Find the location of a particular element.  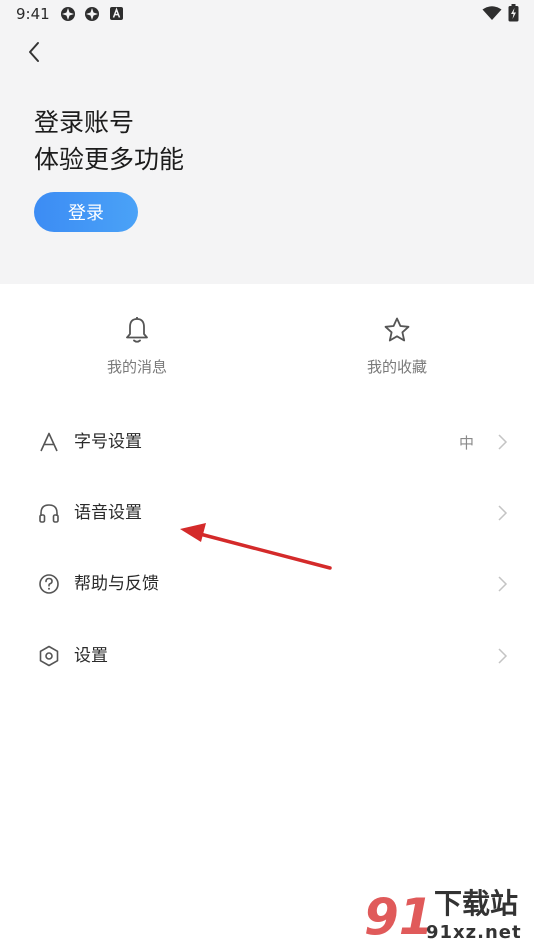

menu-label: 字号设置 is located at coordinates (108, 442).